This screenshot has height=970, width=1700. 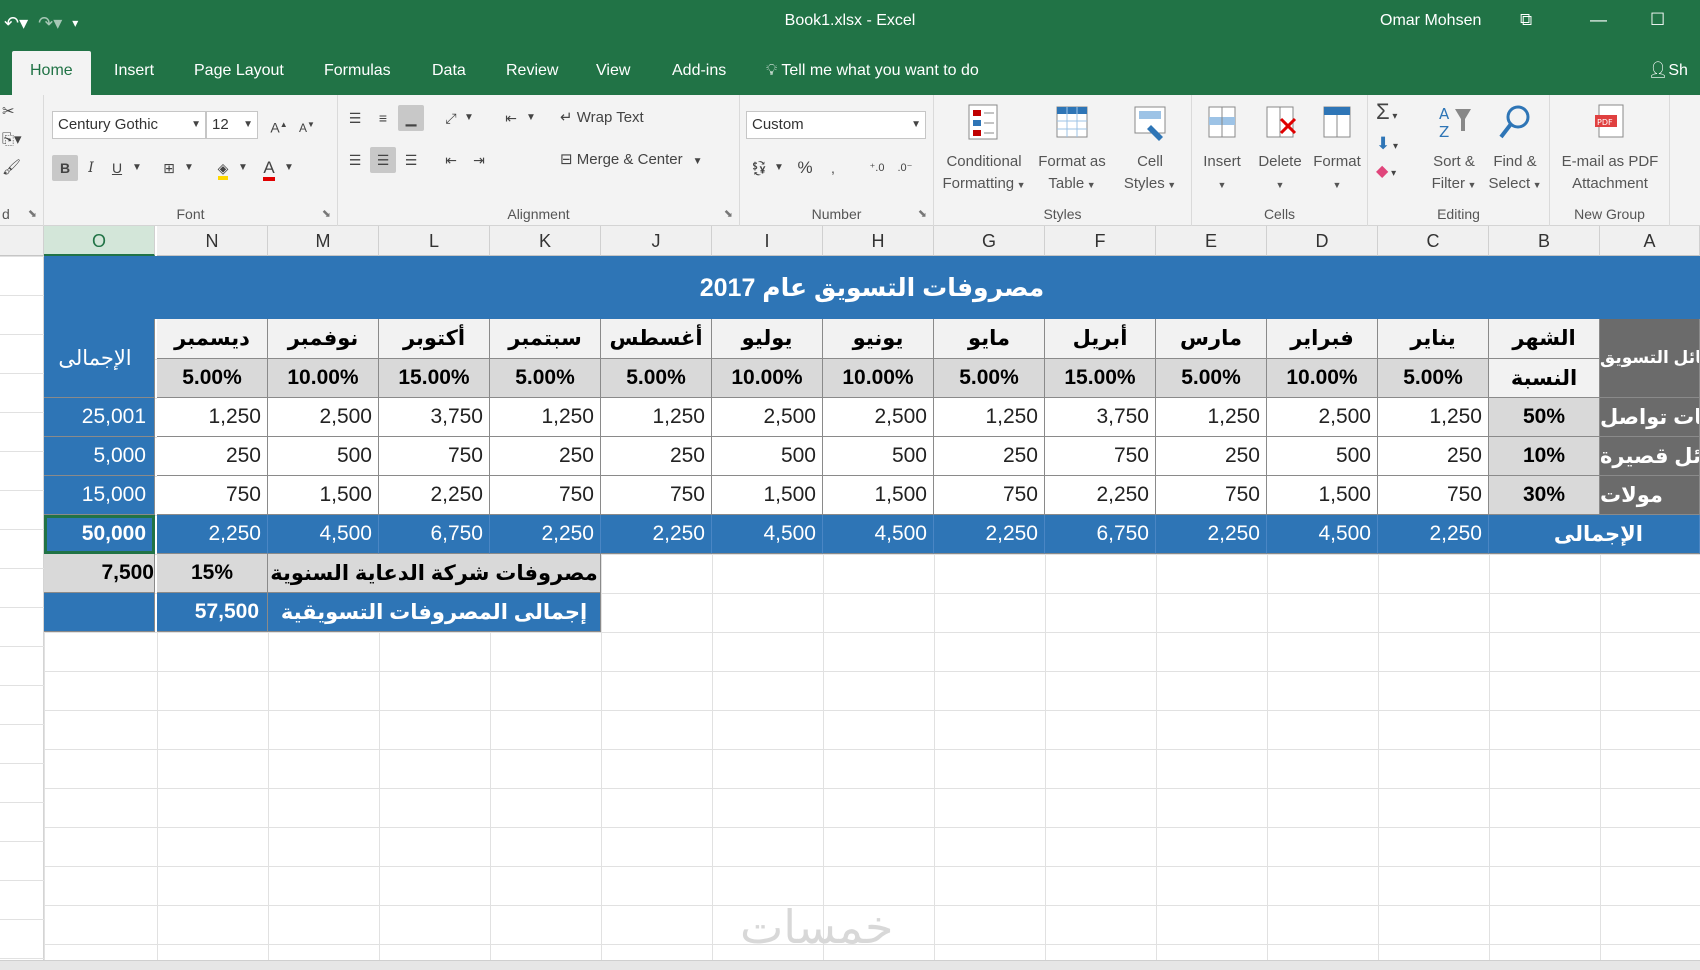 I want to click on column-header-C: C, so click(x=1433, y=241).